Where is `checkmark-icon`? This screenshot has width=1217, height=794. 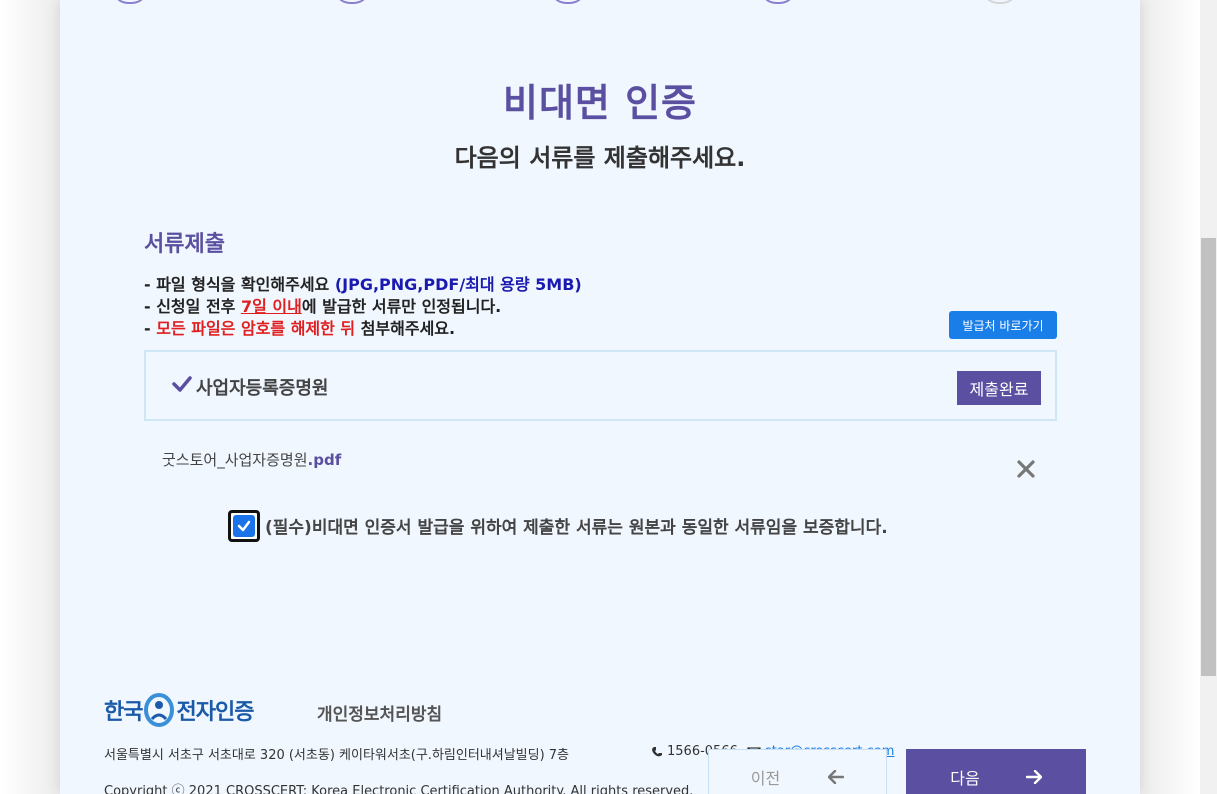
checkmark-icon is located at coordinates (244, 526).